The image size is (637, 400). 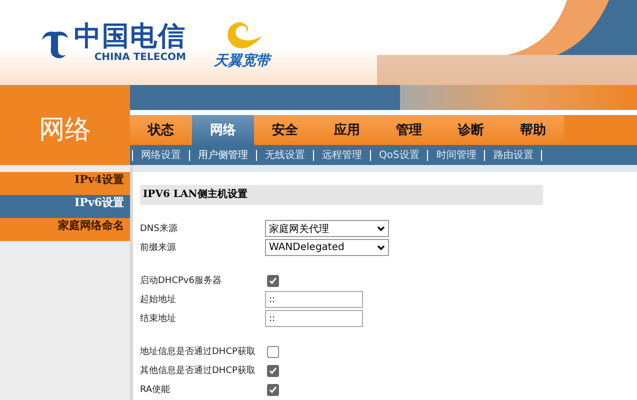 What do you see at coordinates (222, 155) in the screenshot?
I see `subnav-link: 用户侧管理` at bounding box center [222, 155].